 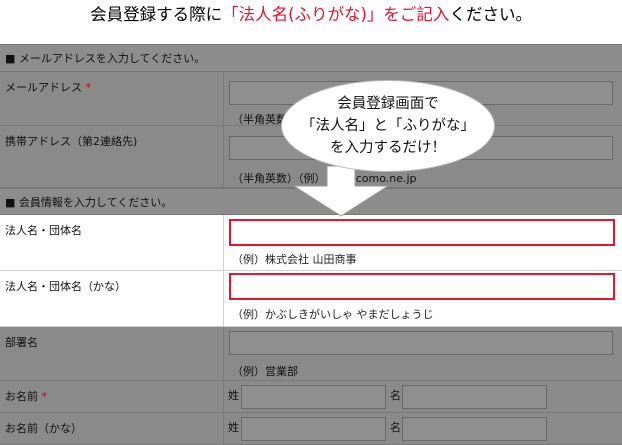 I want to click on headline: 会員登録する際に「法人名(ふりがな)」をご記入ください。, so click(x=311, y=22).